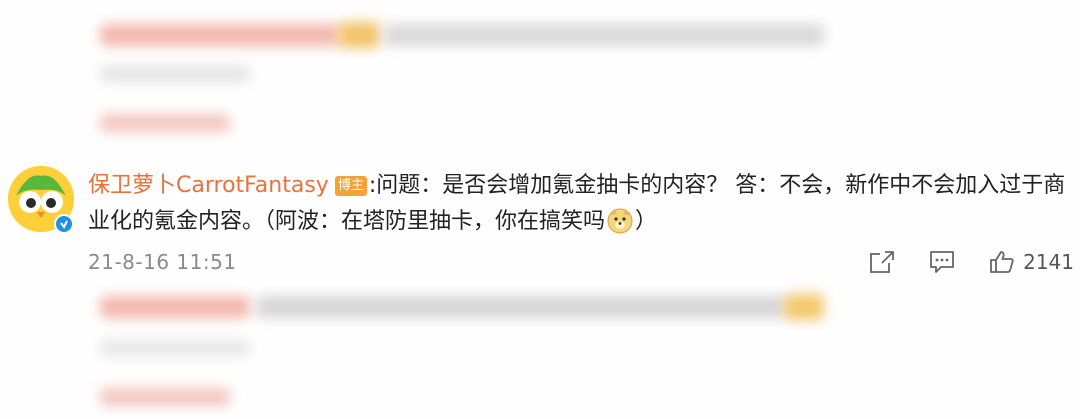  I want to click on blurred-comment-top-reply, so click(165, 123).